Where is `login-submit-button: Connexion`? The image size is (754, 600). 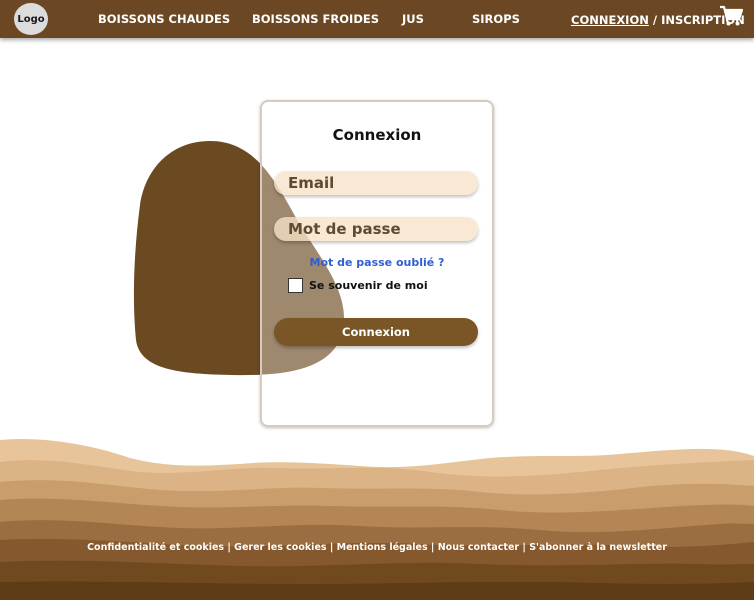
login-submit-button: Connexion is located at coordinates (376, 332).